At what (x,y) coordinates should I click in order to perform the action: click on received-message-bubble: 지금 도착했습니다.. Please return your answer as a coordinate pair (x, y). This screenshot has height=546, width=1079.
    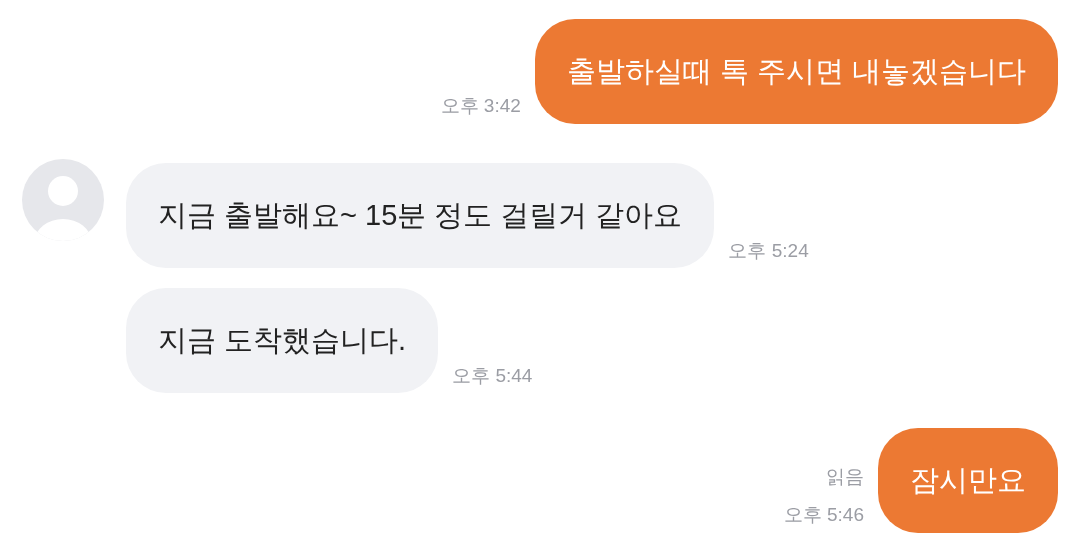
    Looking at the image, I should click on (282, 340).